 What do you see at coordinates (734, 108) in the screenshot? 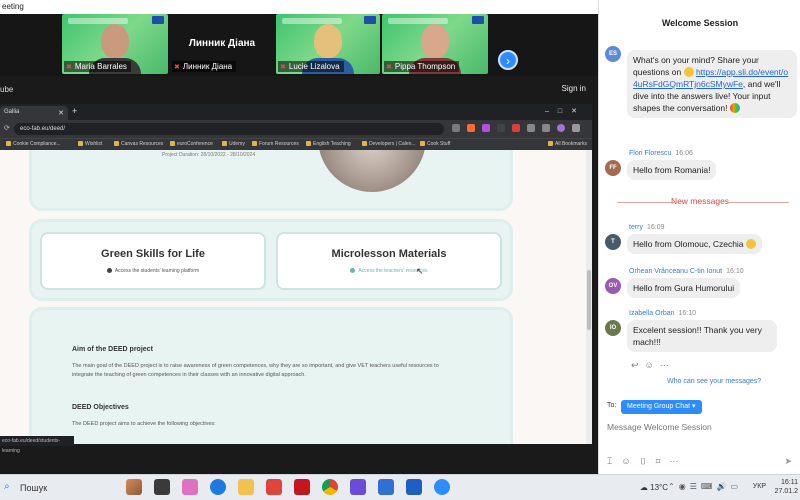
I see `rainbow-emoji-icon` at bounding box center [734, 108].